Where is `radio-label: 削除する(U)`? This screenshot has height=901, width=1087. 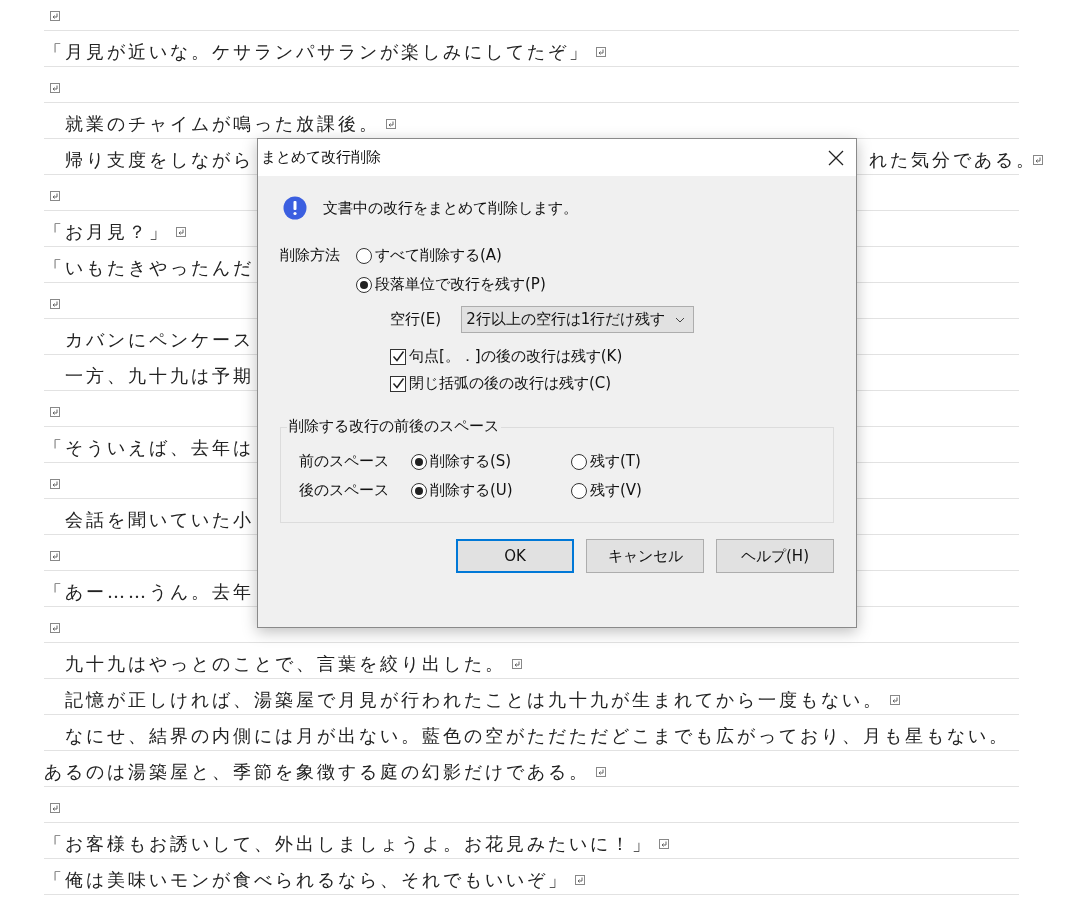
radio-label: 削除する(U) is located at coordinates (471, 490).